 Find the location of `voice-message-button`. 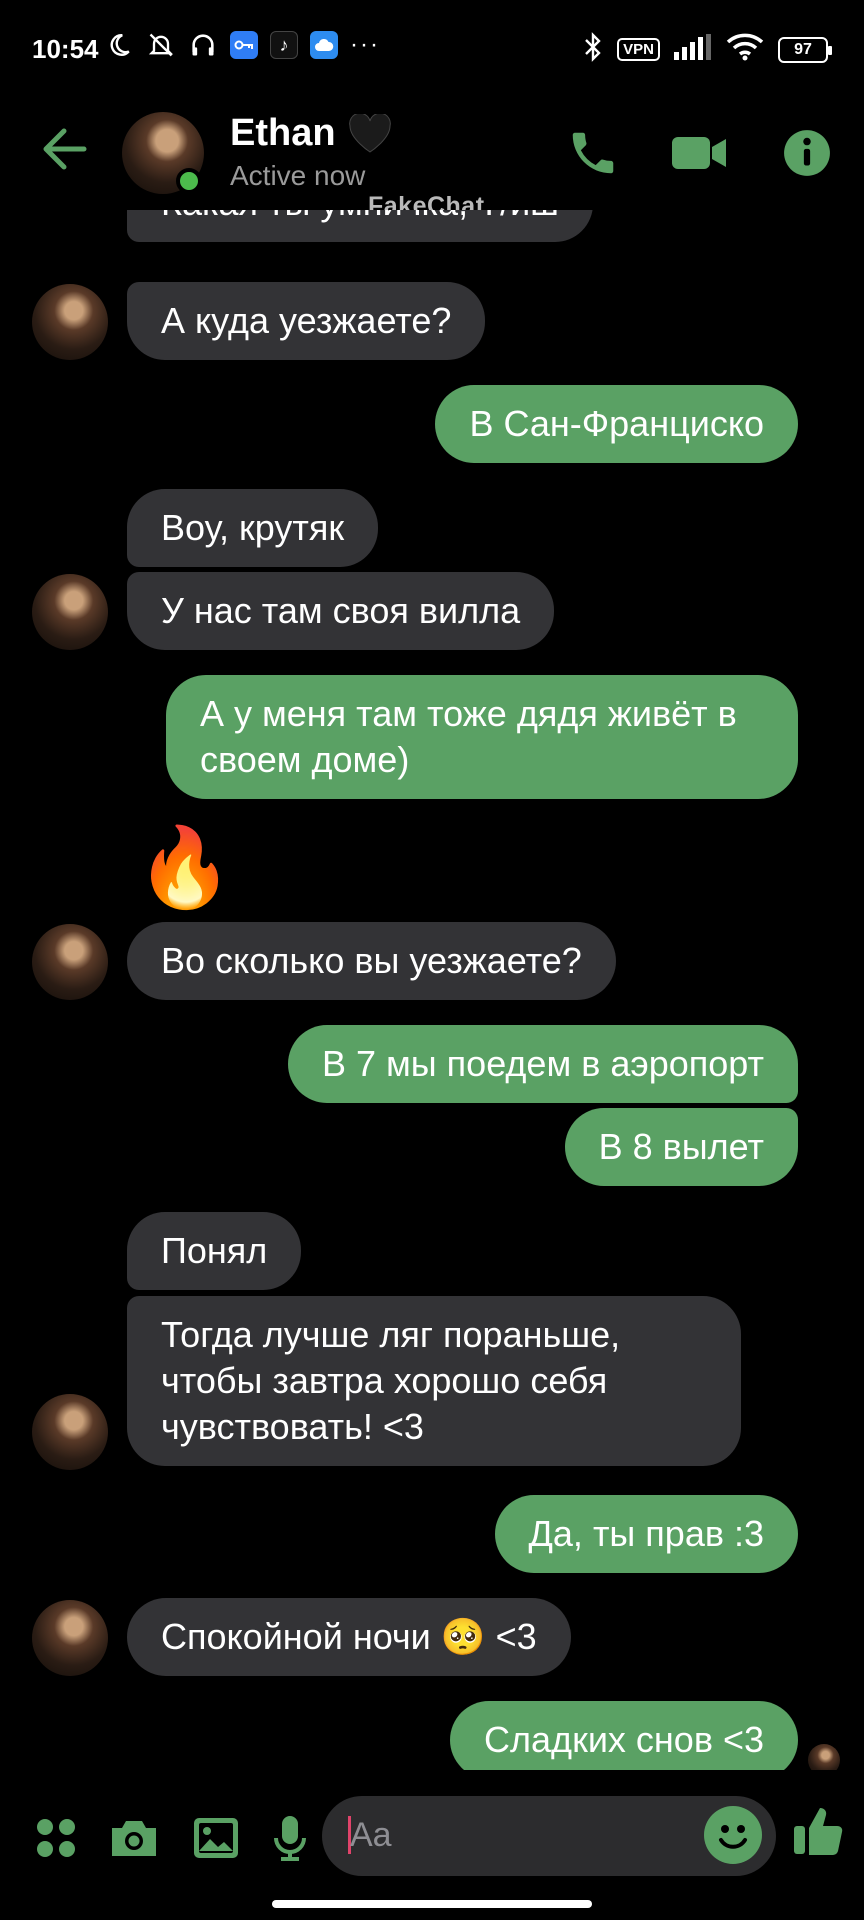

voice-message-button is located at coordinates (290, 1838).